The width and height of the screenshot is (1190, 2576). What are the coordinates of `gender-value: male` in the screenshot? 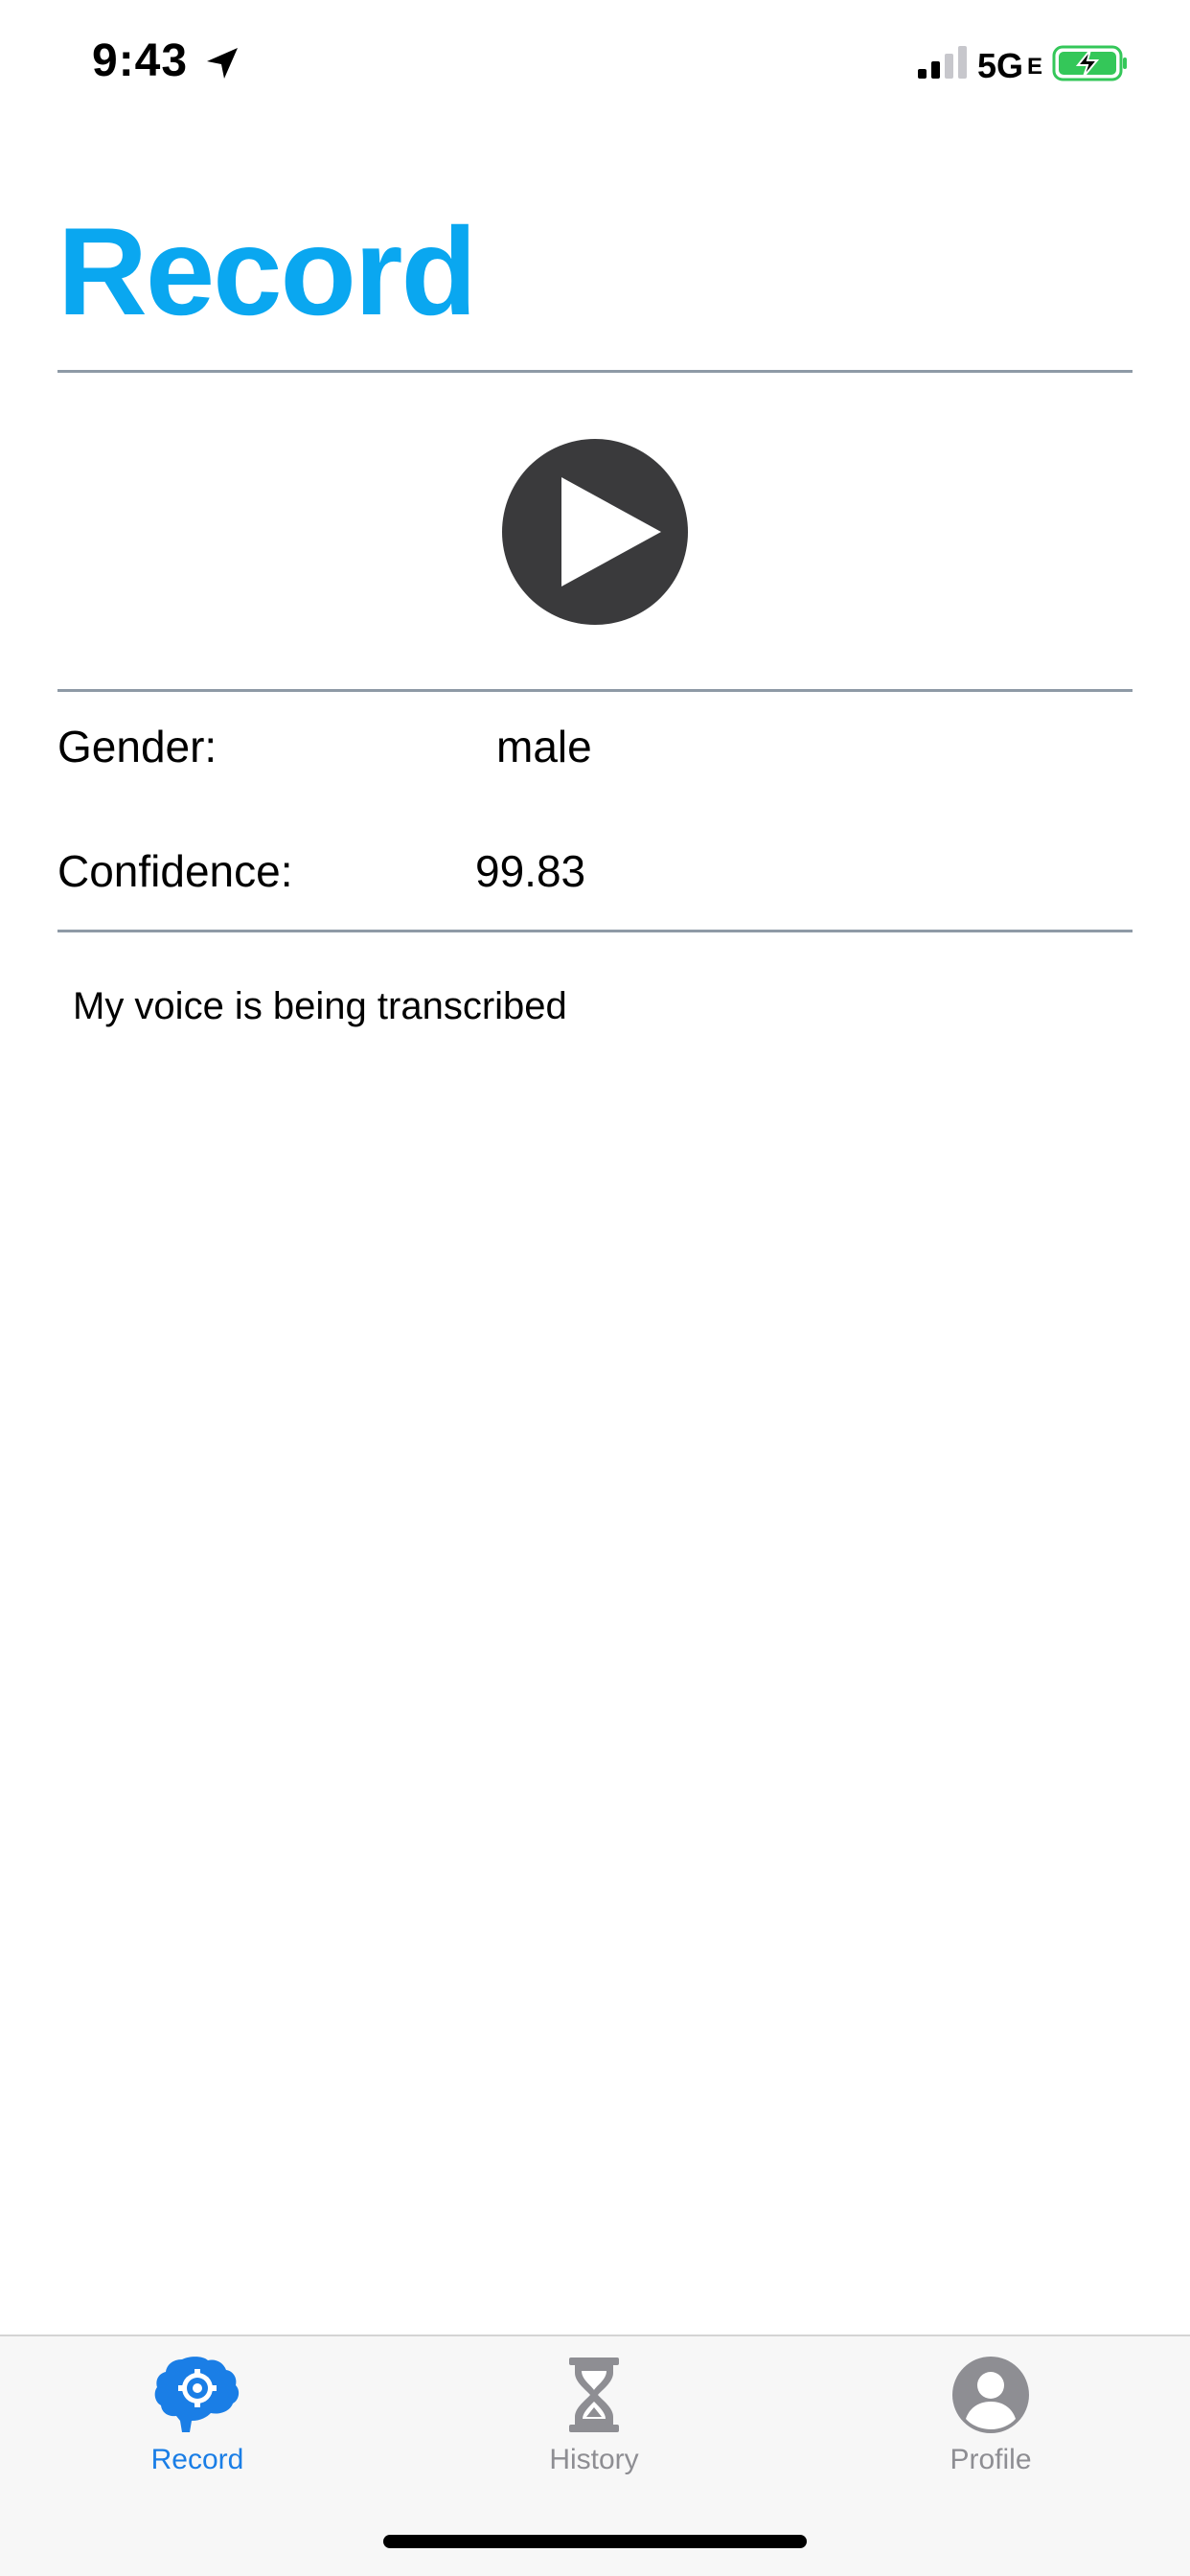 It's located at (544, 746).